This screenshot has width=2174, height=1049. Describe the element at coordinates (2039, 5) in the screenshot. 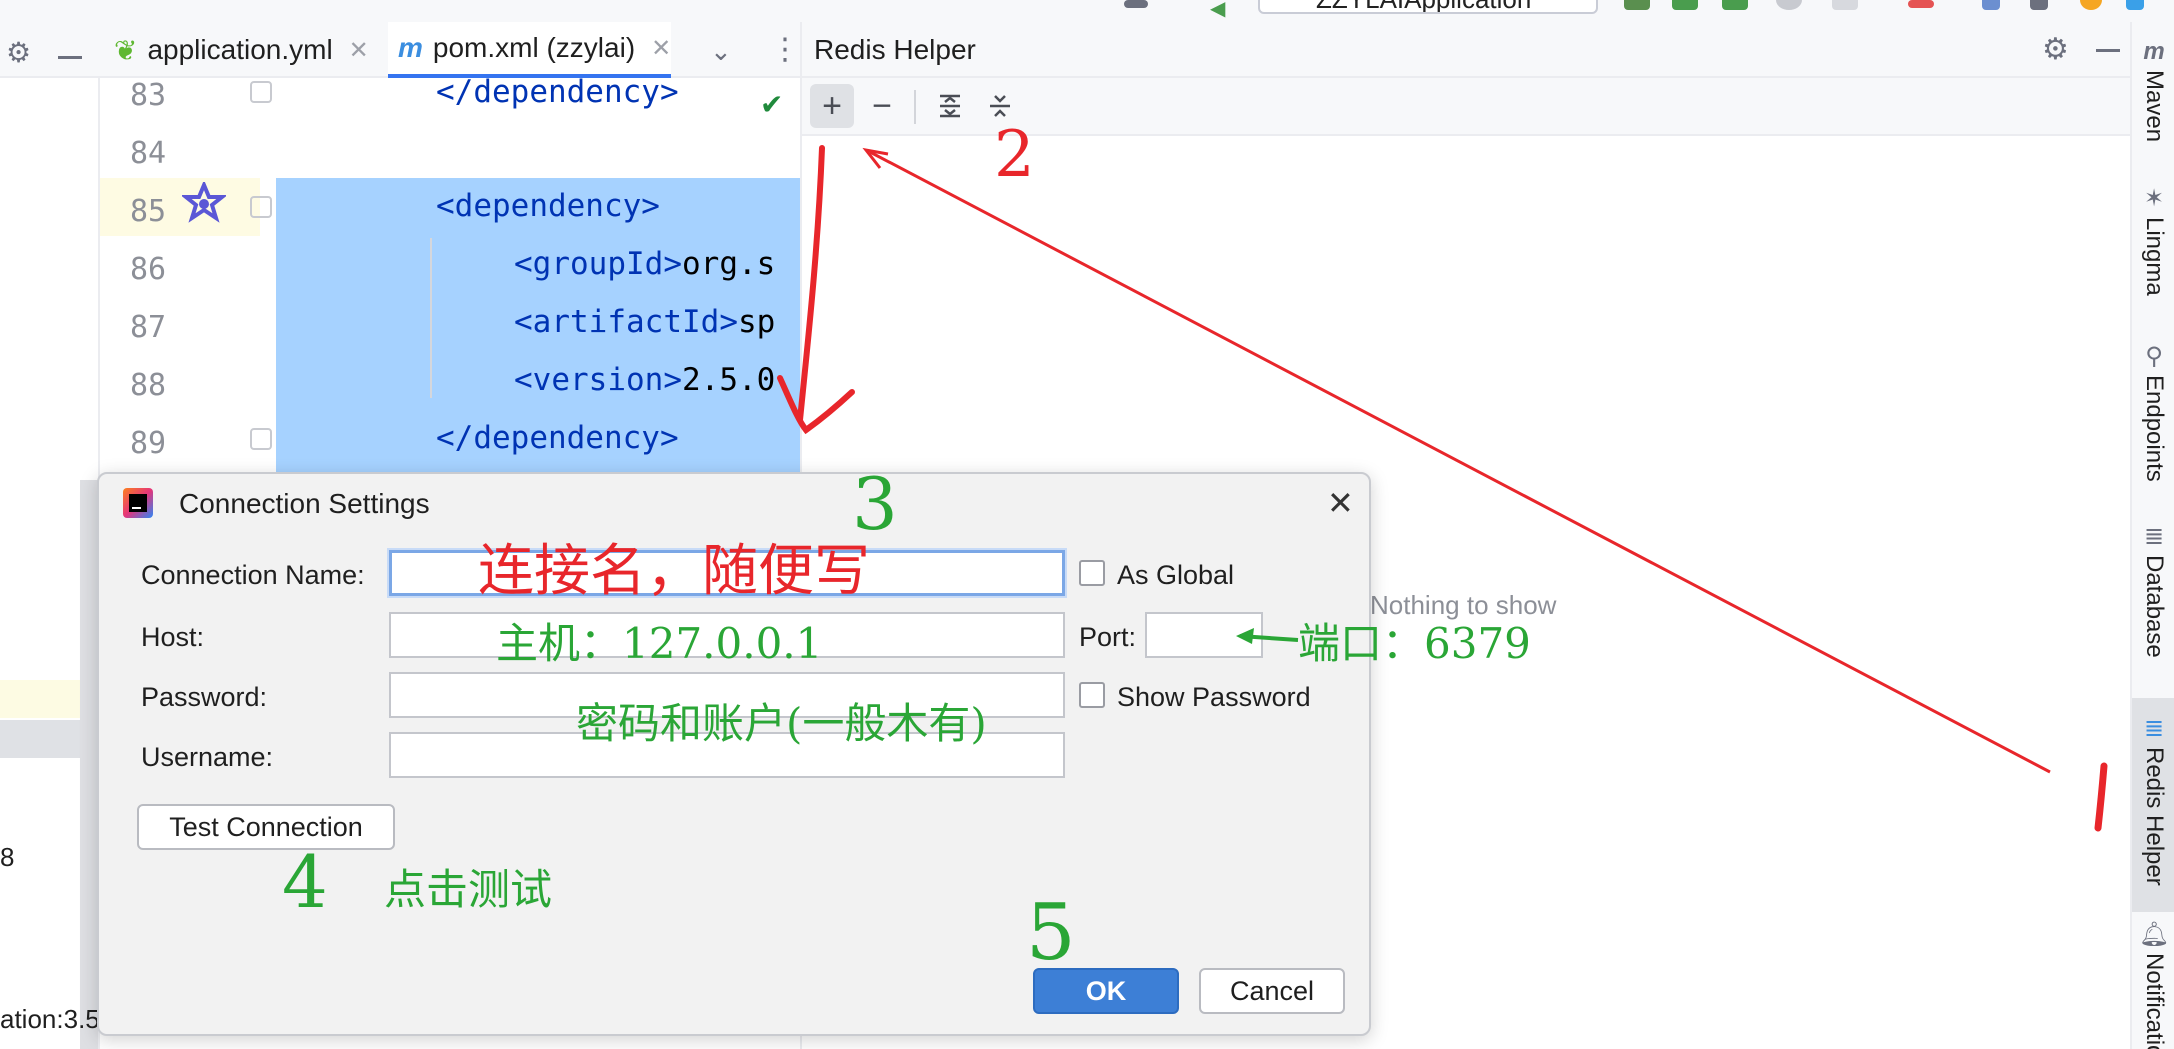

I see `search-icon` at that location.